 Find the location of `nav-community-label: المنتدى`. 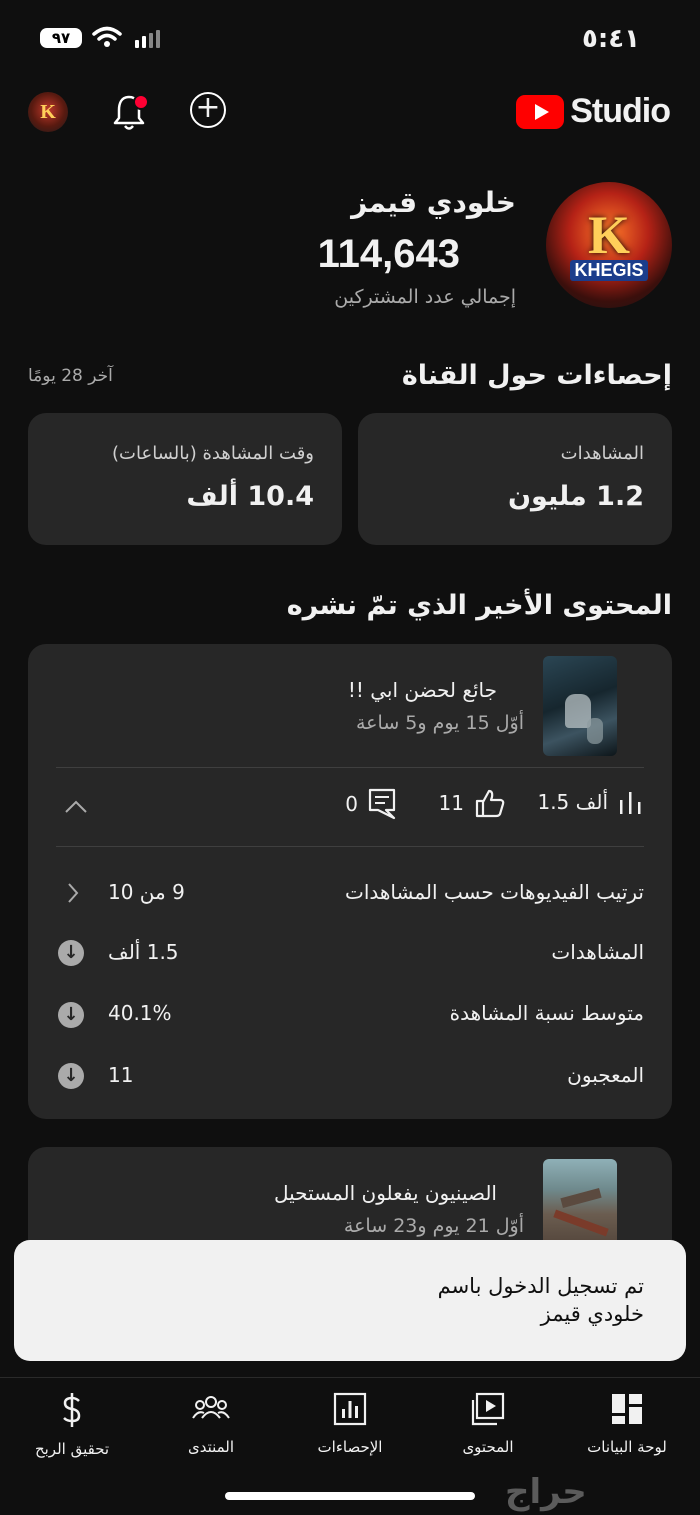

nav-community-label: المنتدى is located at coordinates (211, 1447).